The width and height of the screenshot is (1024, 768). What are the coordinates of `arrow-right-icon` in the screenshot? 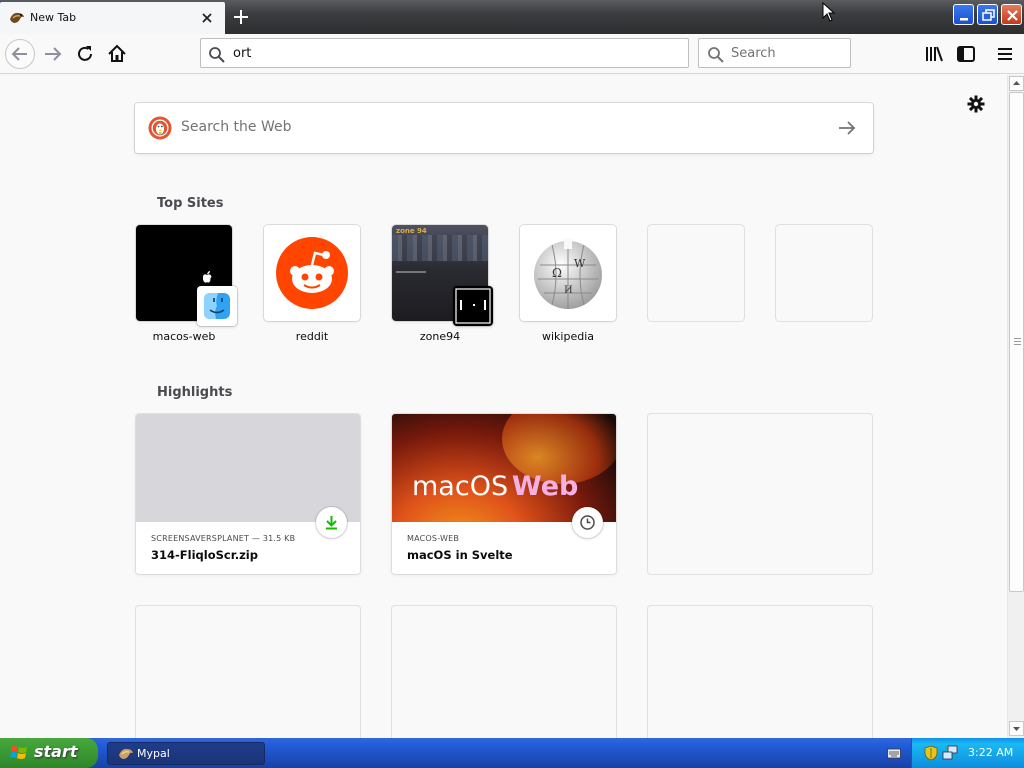 It's located at (847, 128).